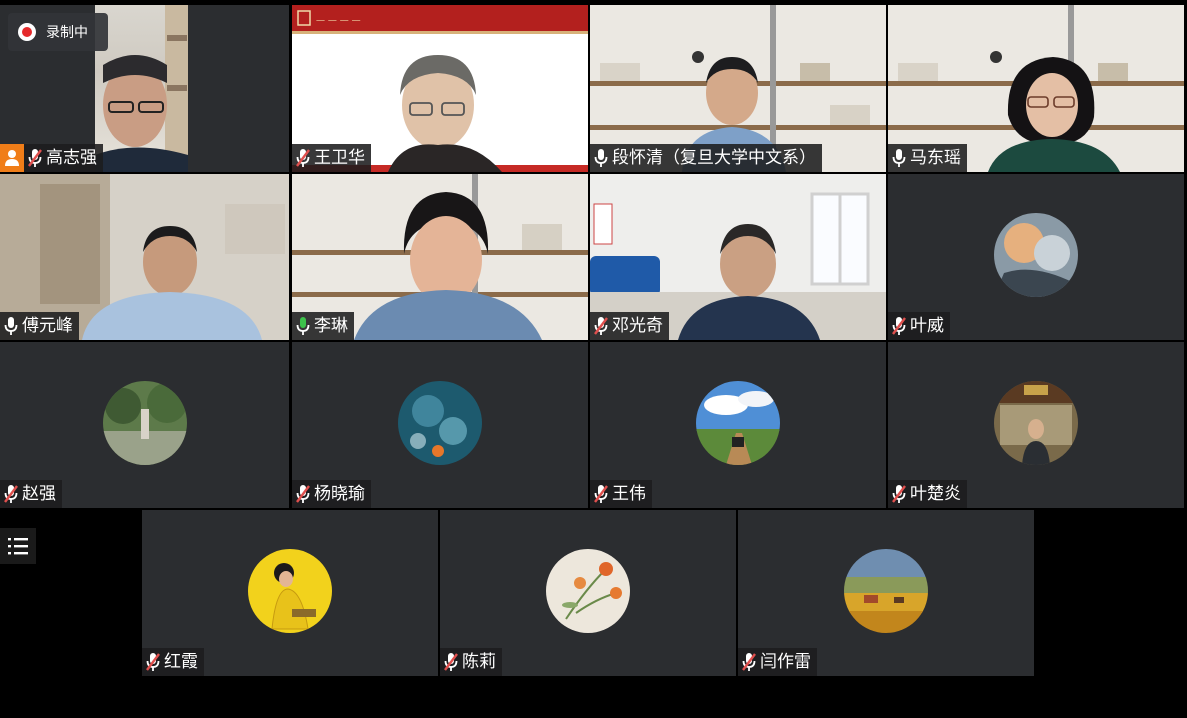 The width and height of the screenshot is (1187, 718). What do you see at coordinates (935, 158) in the screenshot?
I see `participant-name: 马东瑶` at bounding box center [935, 158].